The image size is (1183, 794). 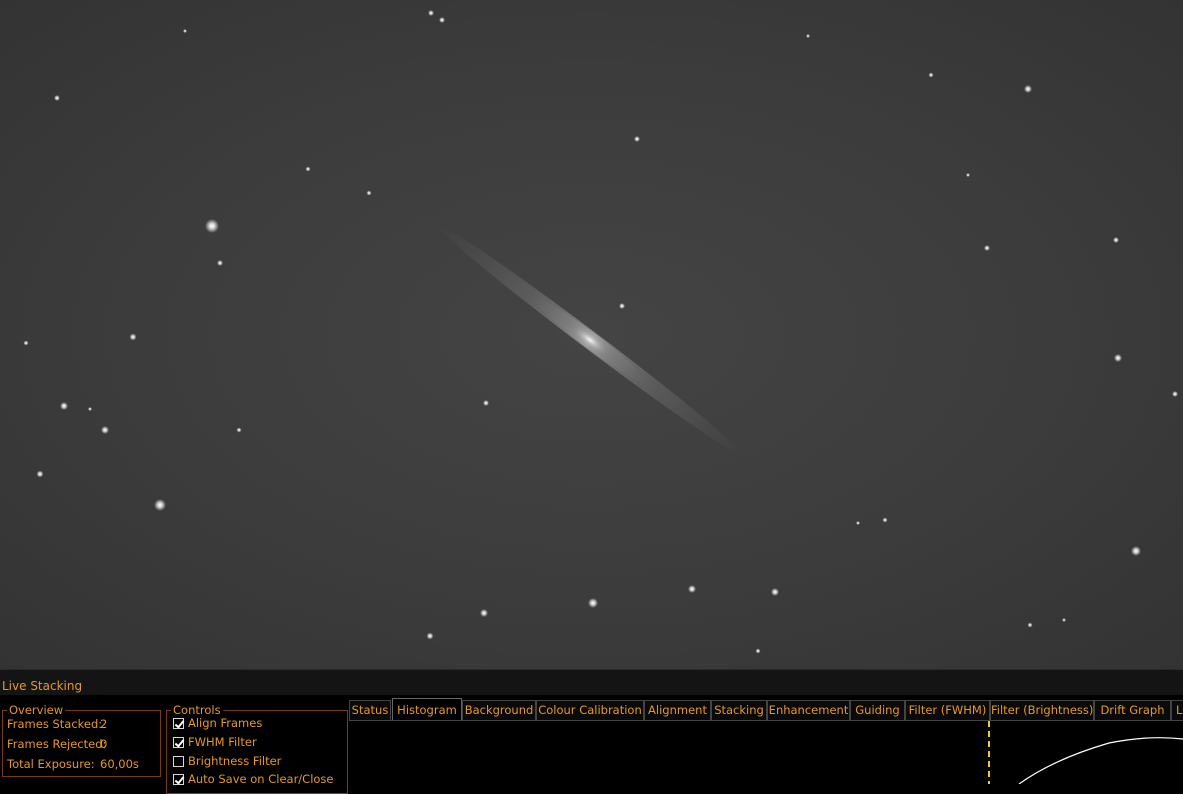 I want to click on brightness-filter-check-icon, so click(x=178, y=761).